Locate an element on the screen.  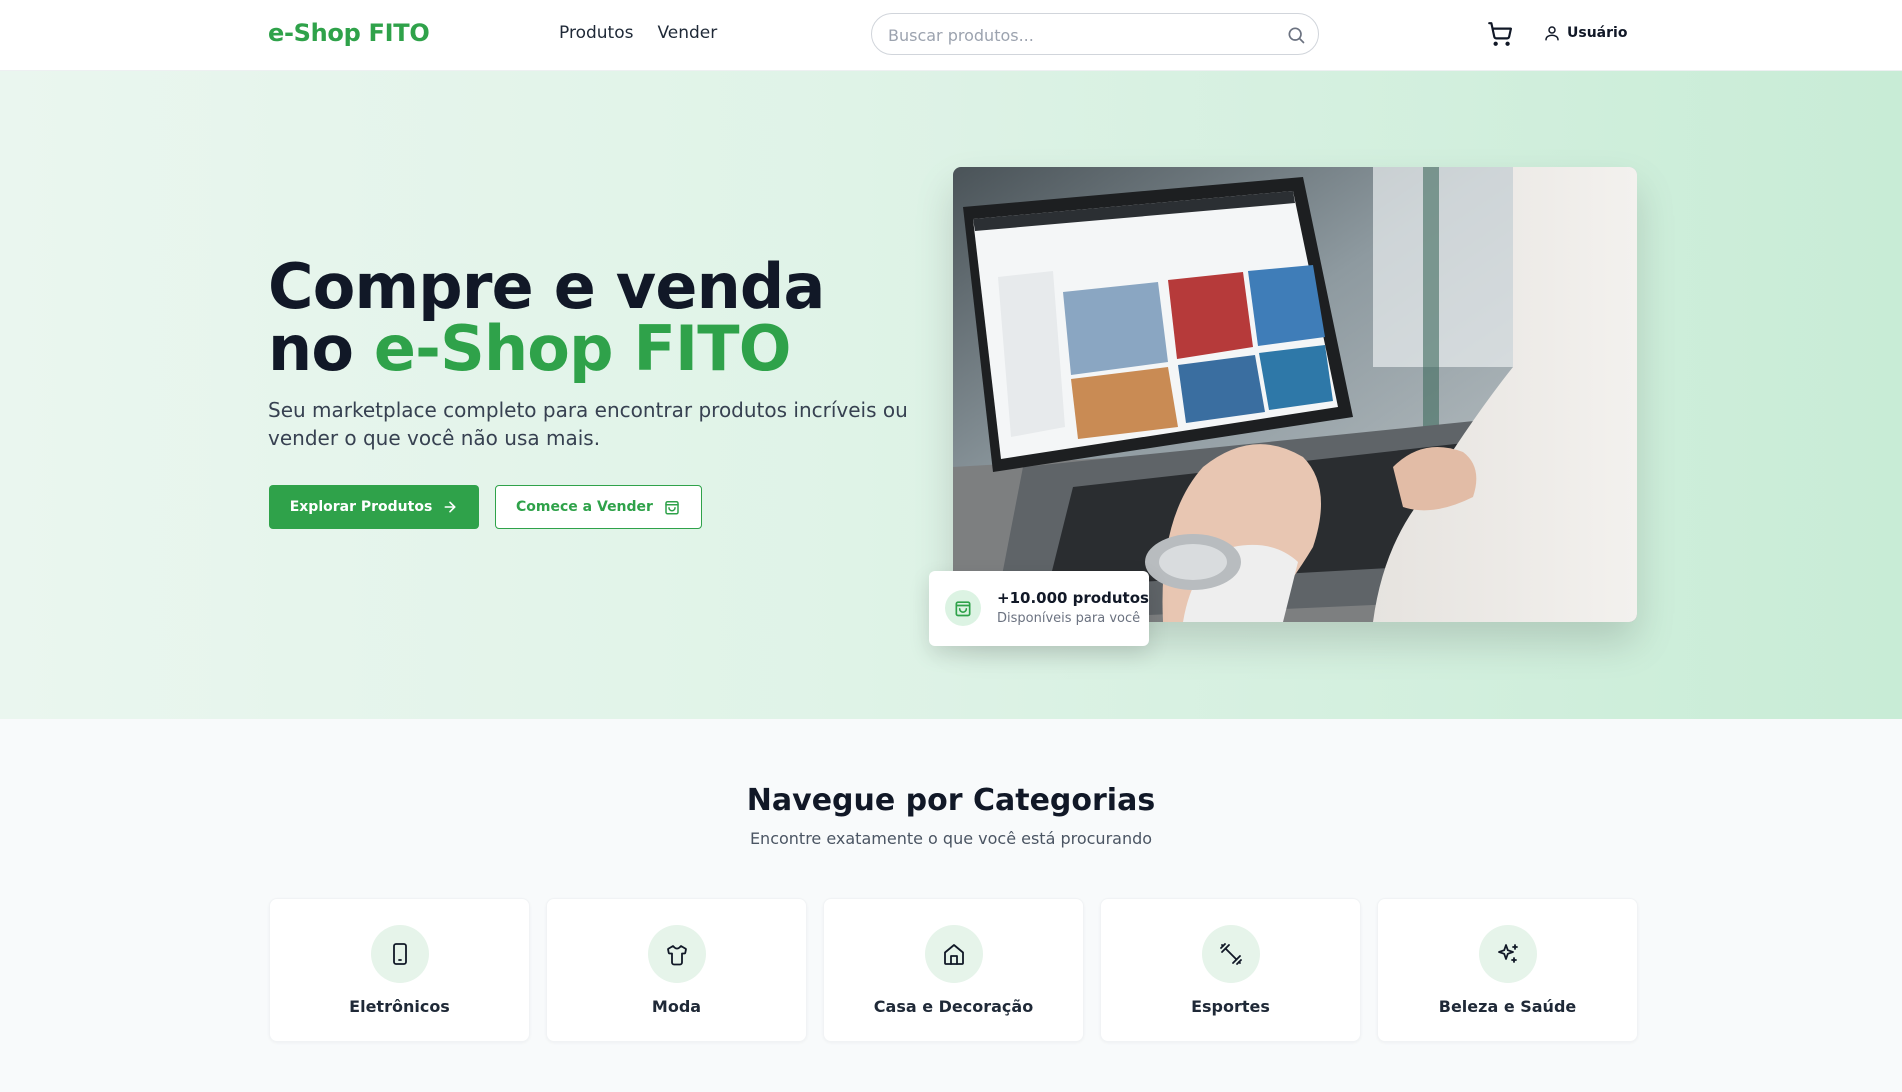
main-nav: Produtos Vender is located at coordinates (638, 33).